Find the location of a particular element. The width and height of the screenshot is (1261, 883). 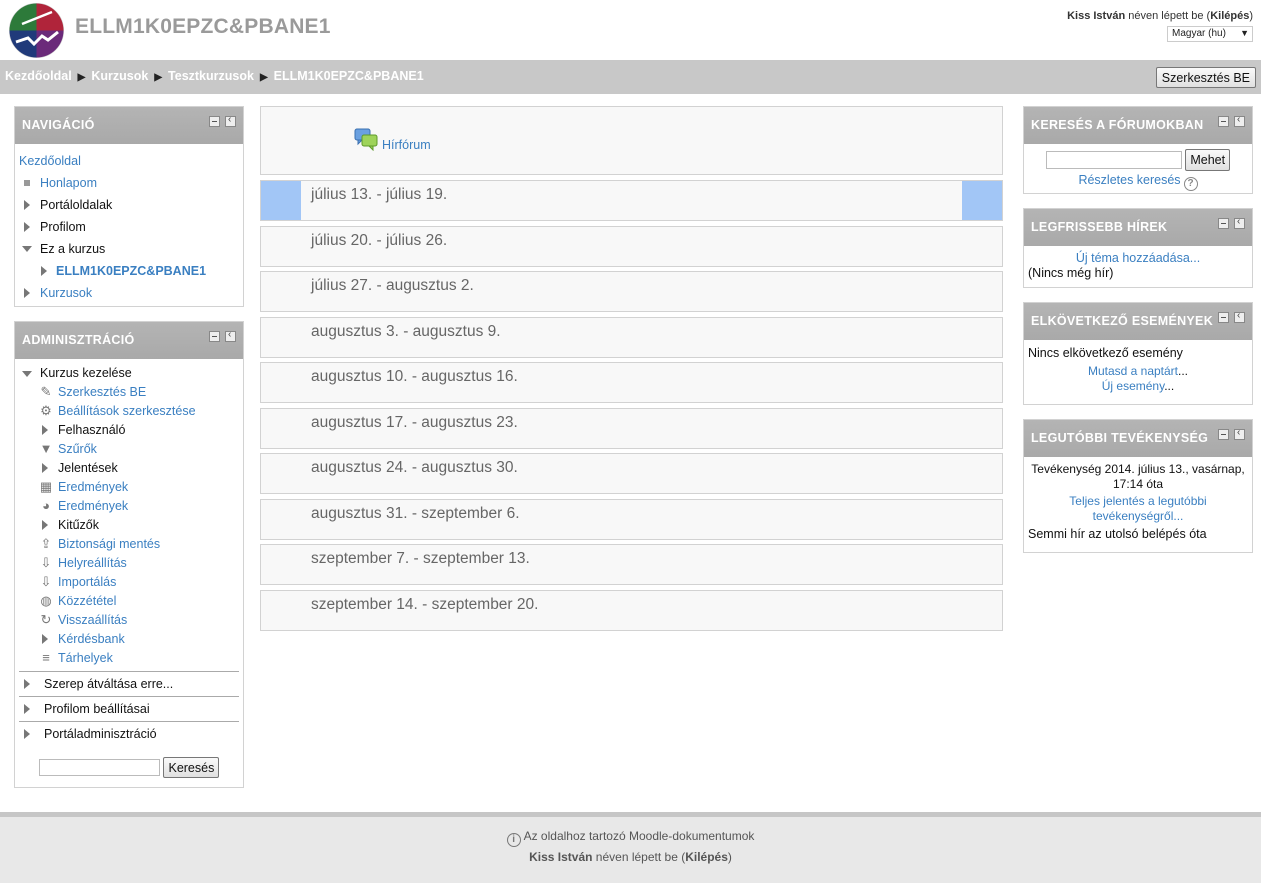

no-news-text: (Nincs még hír) is located at coordinates (1071, 273).